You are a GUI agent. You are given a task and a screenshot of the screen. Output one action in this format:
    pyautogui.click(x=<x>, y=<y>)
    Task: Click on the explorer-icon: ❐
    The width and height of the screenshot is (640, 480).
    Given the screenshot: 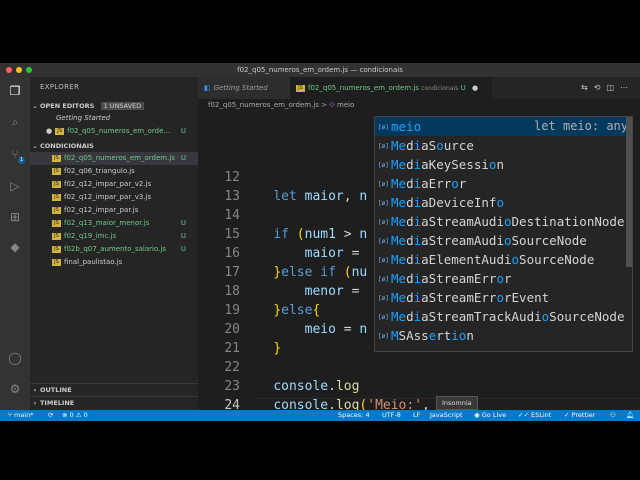 What is the action you would take?
    pyautogui.click(x=15, y=91)
    